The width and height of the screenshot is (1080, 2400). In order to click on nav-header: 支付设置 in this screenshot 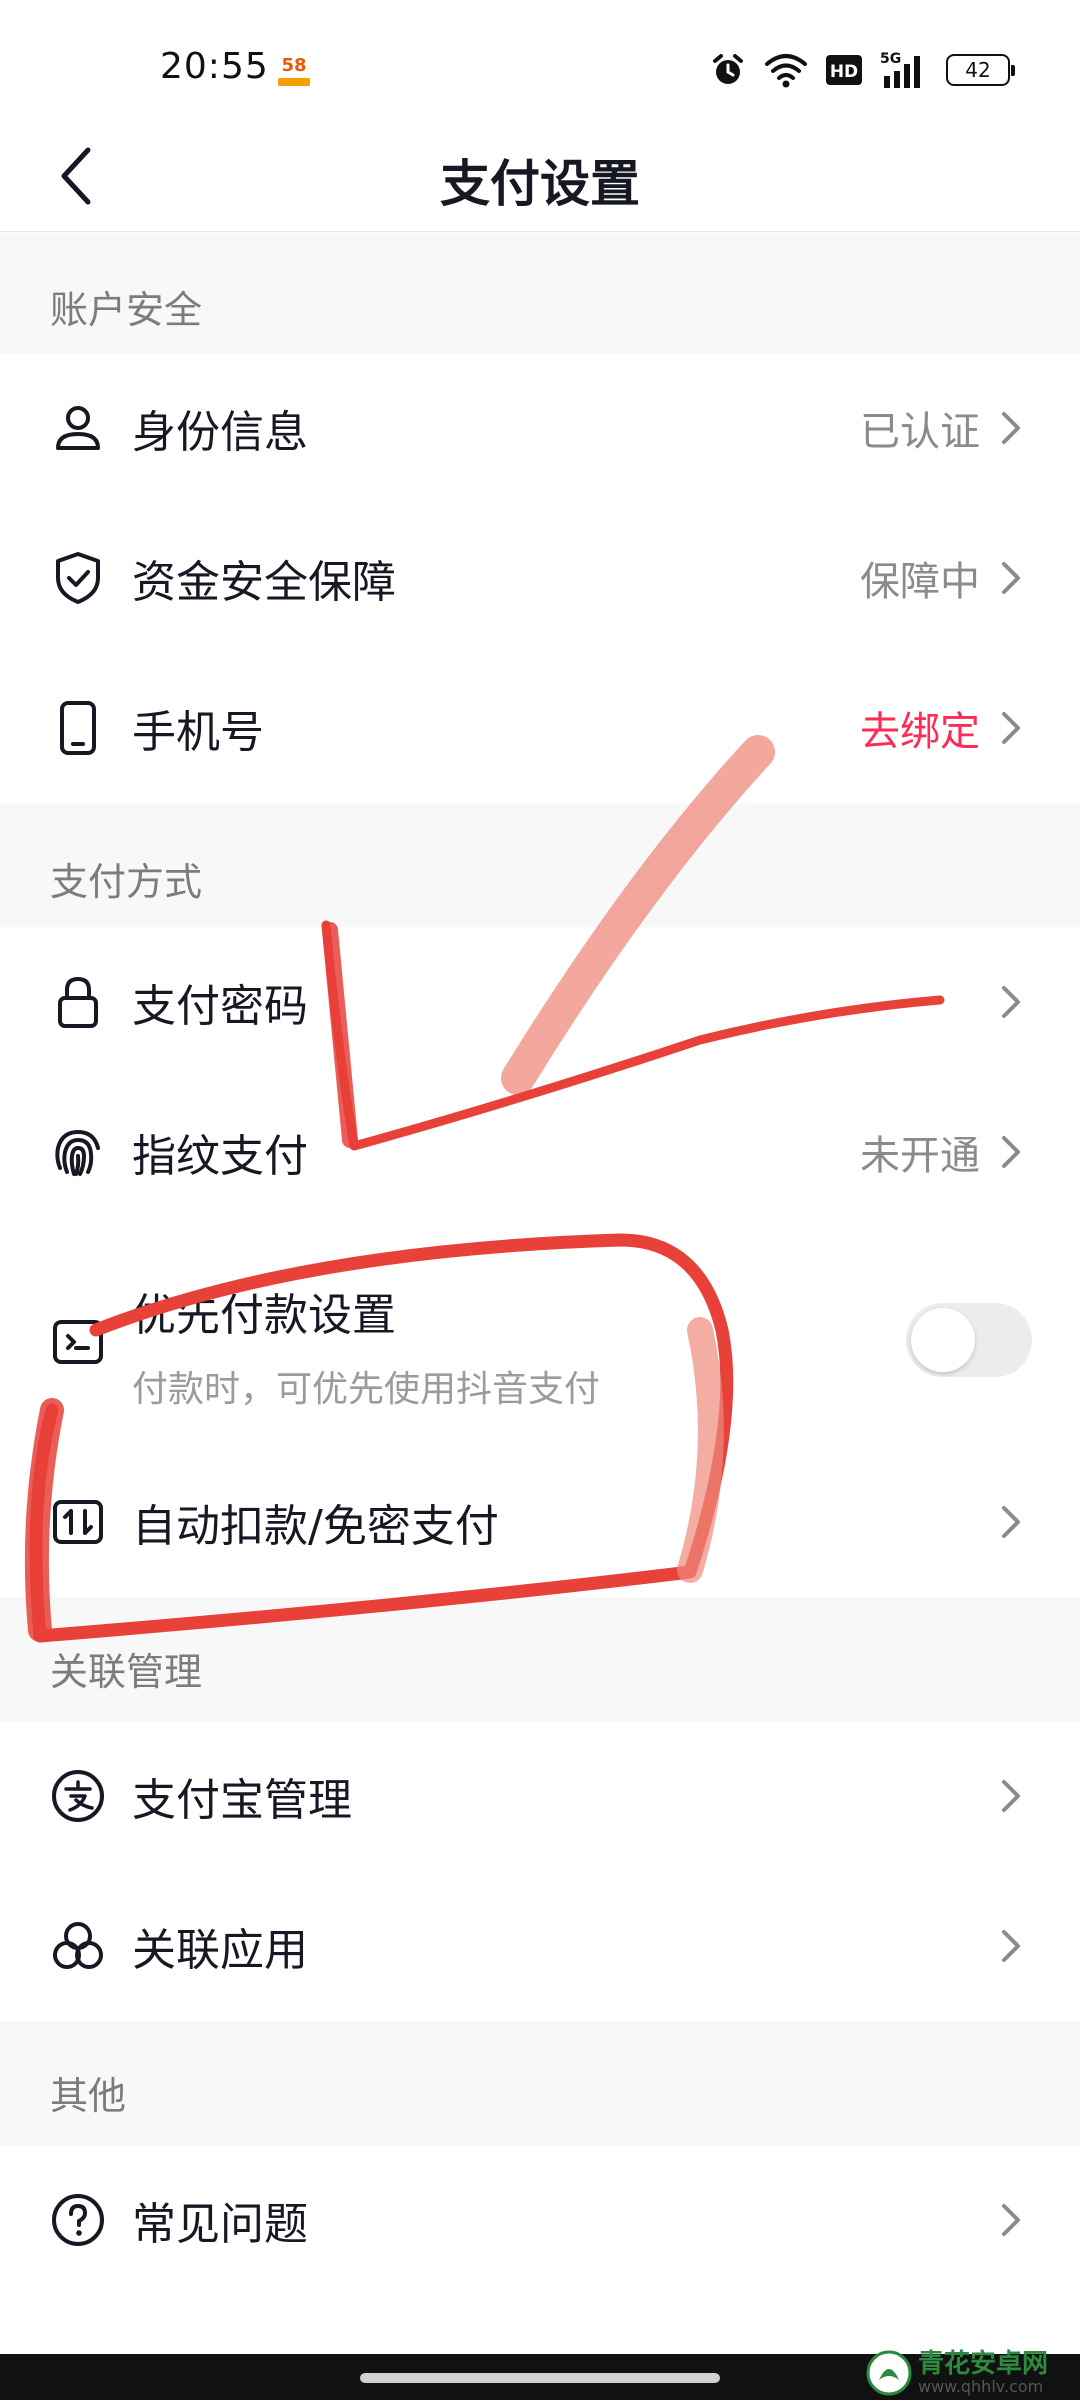, I will do `click(540, 176)`.